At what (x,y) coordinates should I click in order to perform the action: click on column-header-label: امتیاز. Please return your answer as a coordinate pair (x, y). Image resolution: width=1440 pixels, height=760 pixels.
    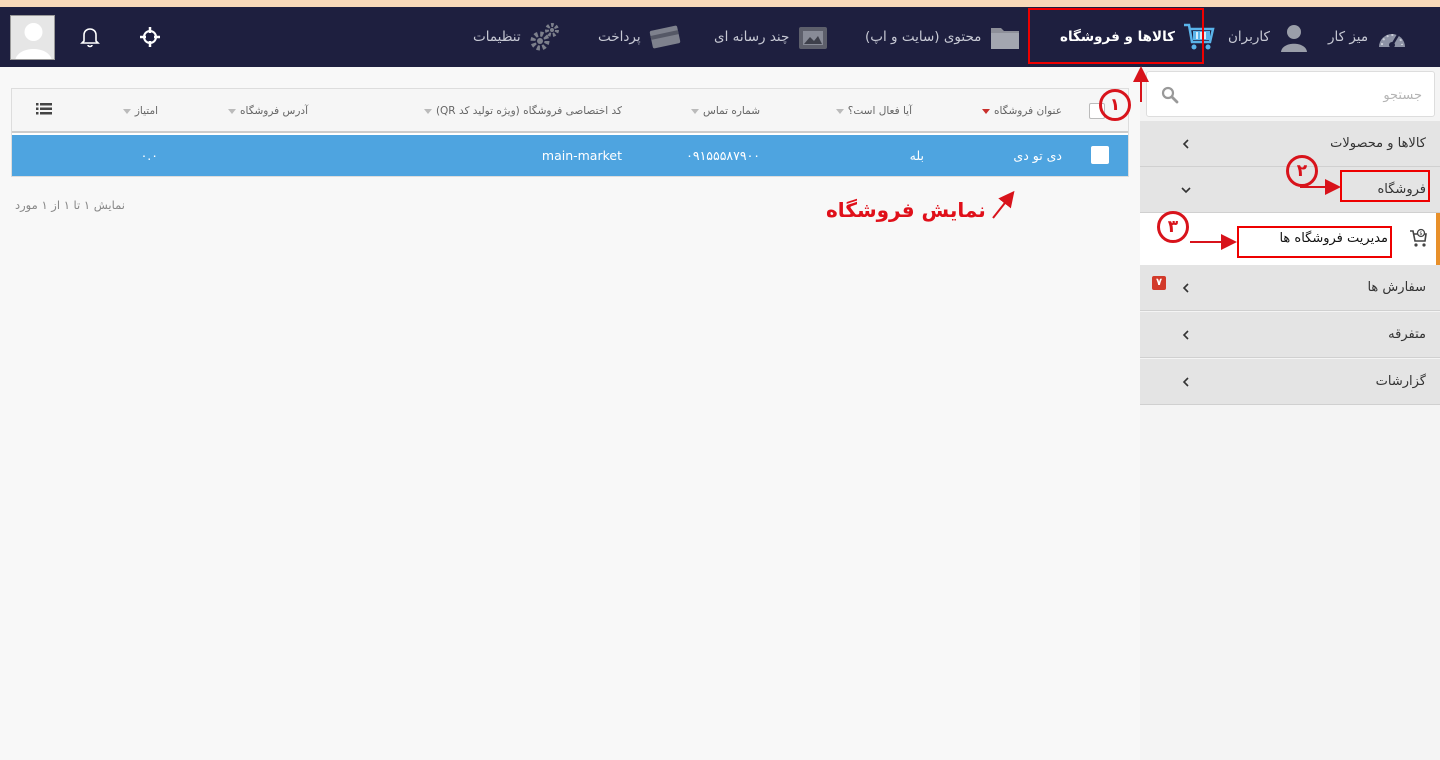
    Looking at the image, I should click on (146, 111).